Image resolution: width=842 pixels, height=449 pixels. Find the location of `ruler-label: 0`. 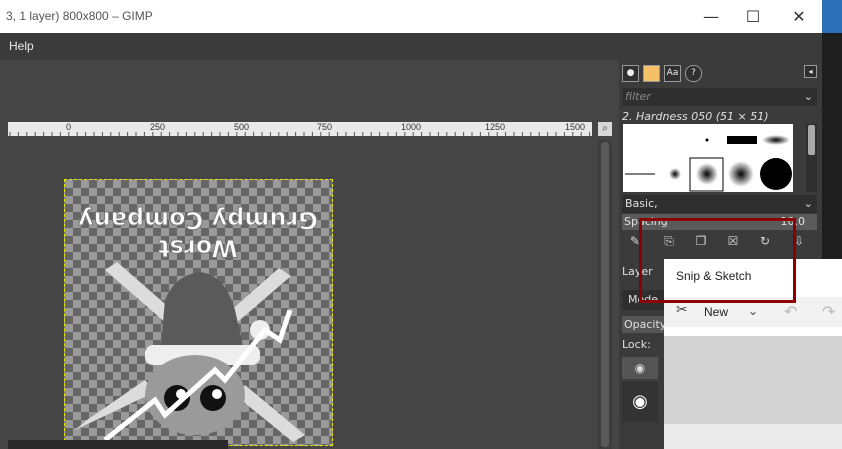

ruler-label: 0 is located at coordinates (69, 127).